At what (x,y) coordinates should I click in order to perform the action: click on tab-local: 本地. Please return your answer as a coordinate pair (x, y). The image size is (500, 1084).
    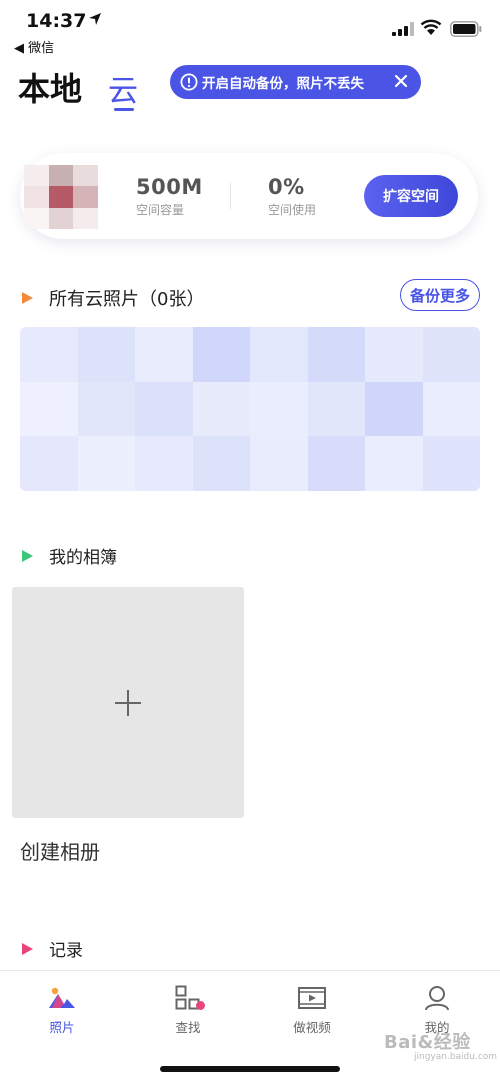
    Looking at the image, I should click on (50, 87).